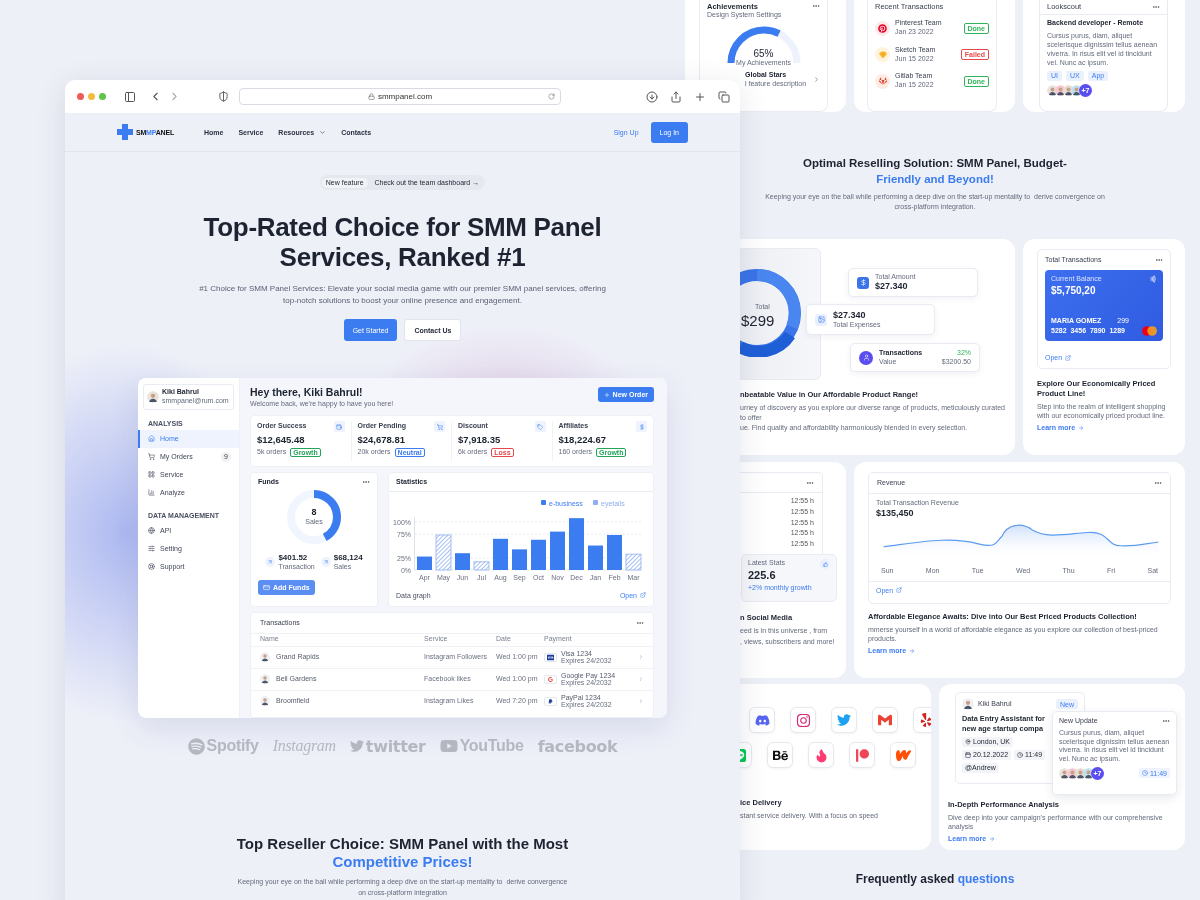 The width and height of the screenshot is (1200, 900). I want to click on section-title: Top Reseller Choice: SMM Panel with the Most, so click(402, 844).